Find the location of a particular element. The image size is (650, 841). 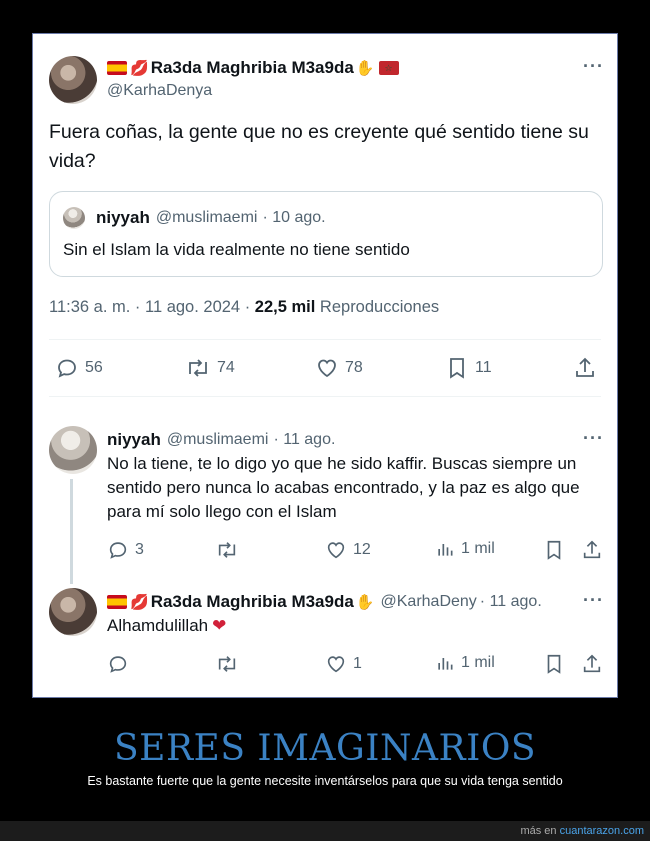

reply-display-name: niyyah is located at coordinates (134, 440).